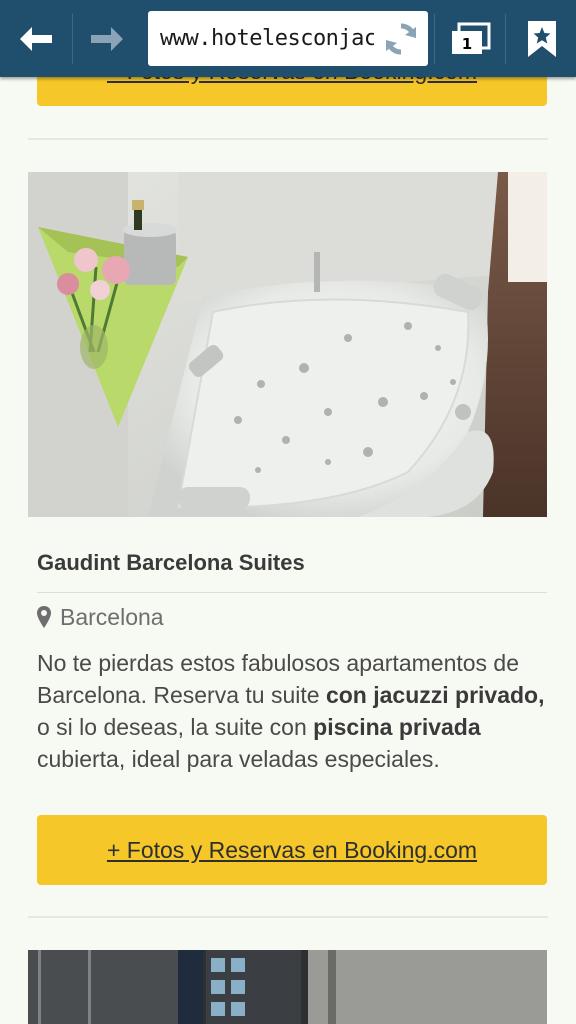  I want to click on reload-icon, so click(401, 39).